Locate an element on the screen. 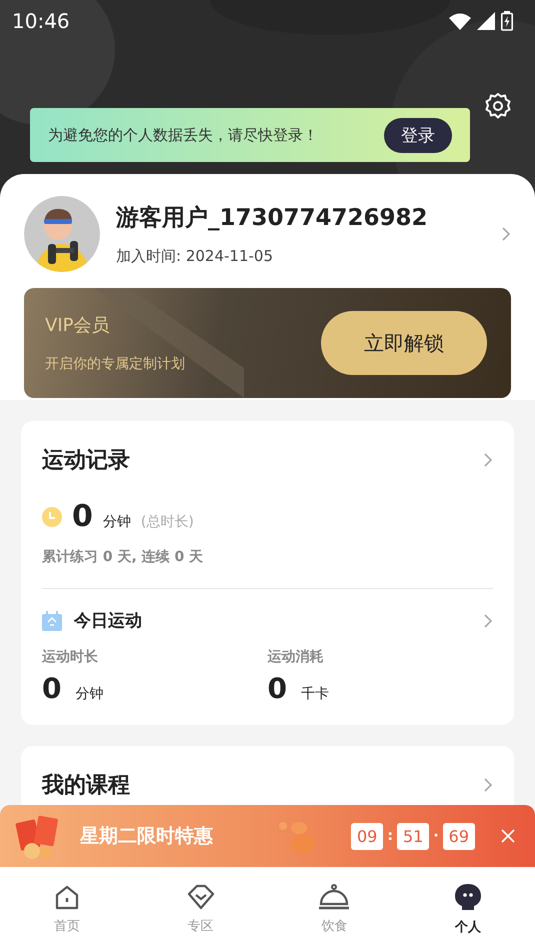 This screenshot has width=535, height=951. card-title: 我的课程 is located at coordinates (86, 786).